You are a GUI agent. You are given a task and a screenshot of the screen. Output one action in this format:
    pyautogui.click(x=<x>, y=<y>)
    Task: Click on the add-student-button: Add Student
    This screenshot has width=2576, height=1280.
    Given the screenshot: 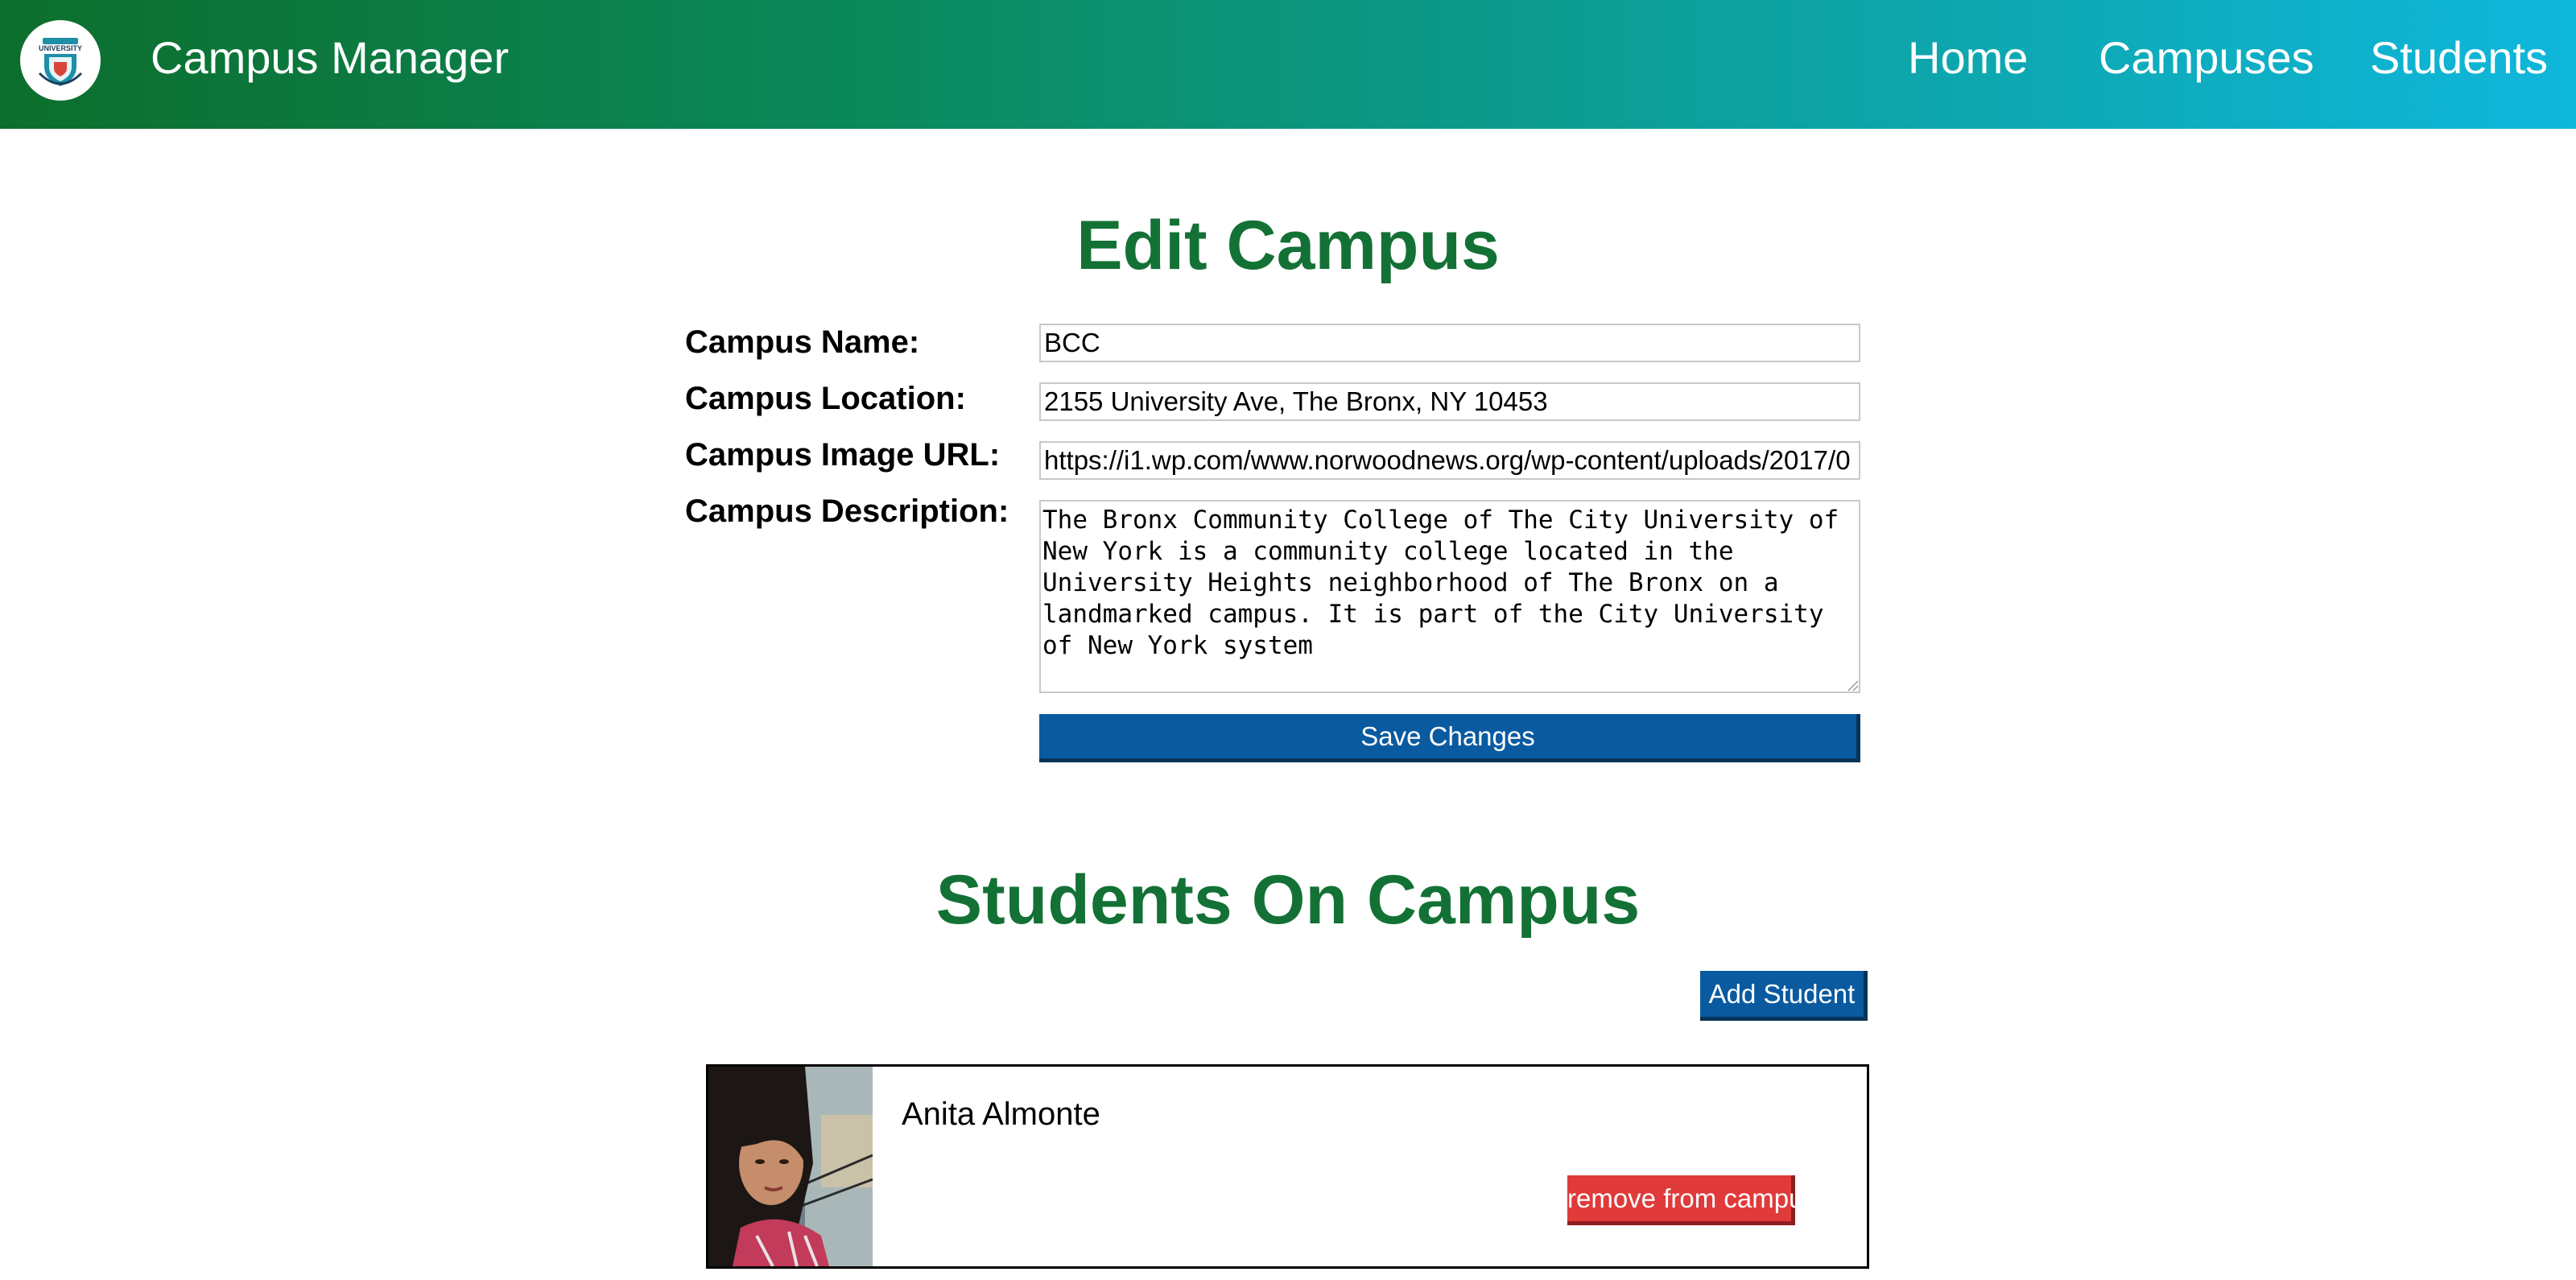 What is the action you would take?
    pyautogui.click(x=1784, y=996)
    